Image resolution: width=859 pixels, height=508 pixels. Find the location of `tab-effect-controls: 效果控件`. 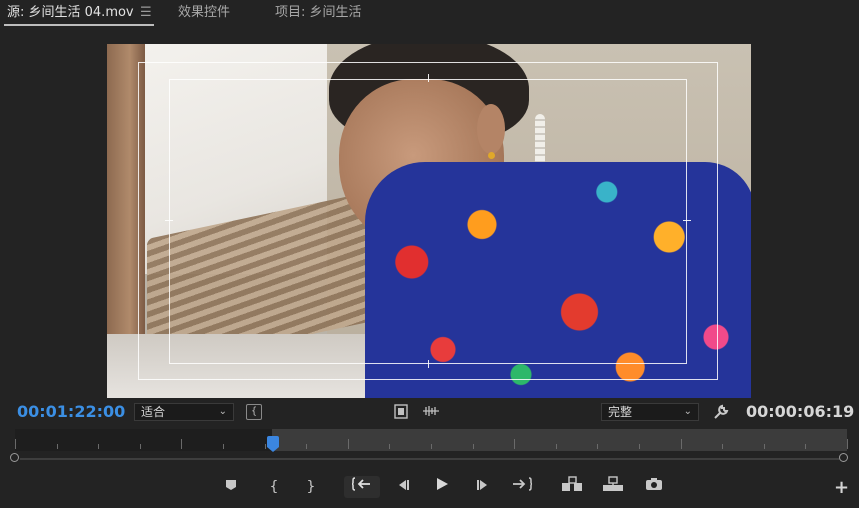

tab-effect-controls: 效果控件 is located at coordinates (204, 13).